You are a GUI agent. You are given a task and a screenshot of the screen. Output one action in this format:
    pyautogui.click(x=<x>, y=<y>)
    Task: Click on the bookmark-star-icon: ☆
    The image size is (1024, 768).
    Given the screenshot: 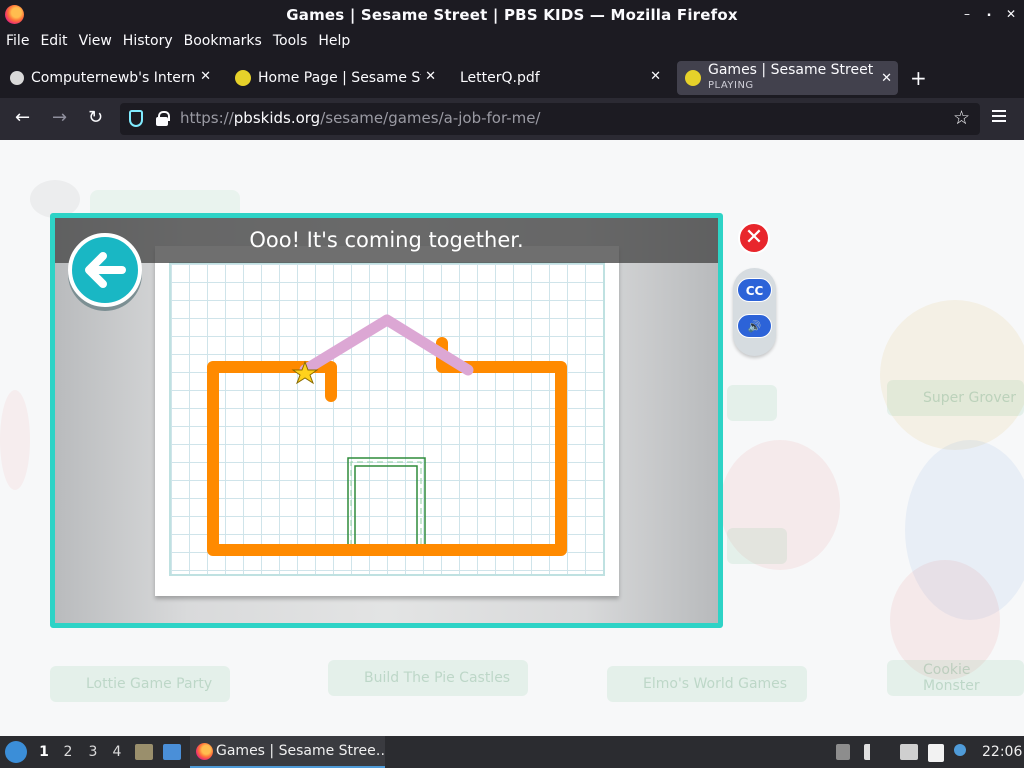 What is the action you would take?
    pyautogui.click(x=961, y=118)
    